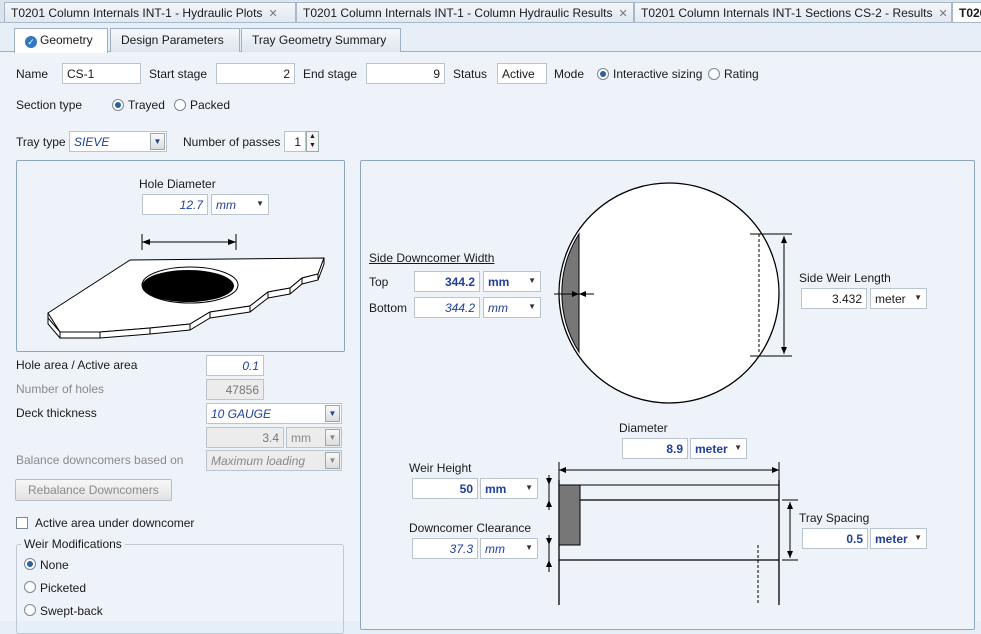 Image resolution: width=981 pixels, height=634 pixels. What do you see at coordinates (175, 204) in the screenshot?
I see `hole-diameter-input: 12.7` at bounding box center [175, 204].